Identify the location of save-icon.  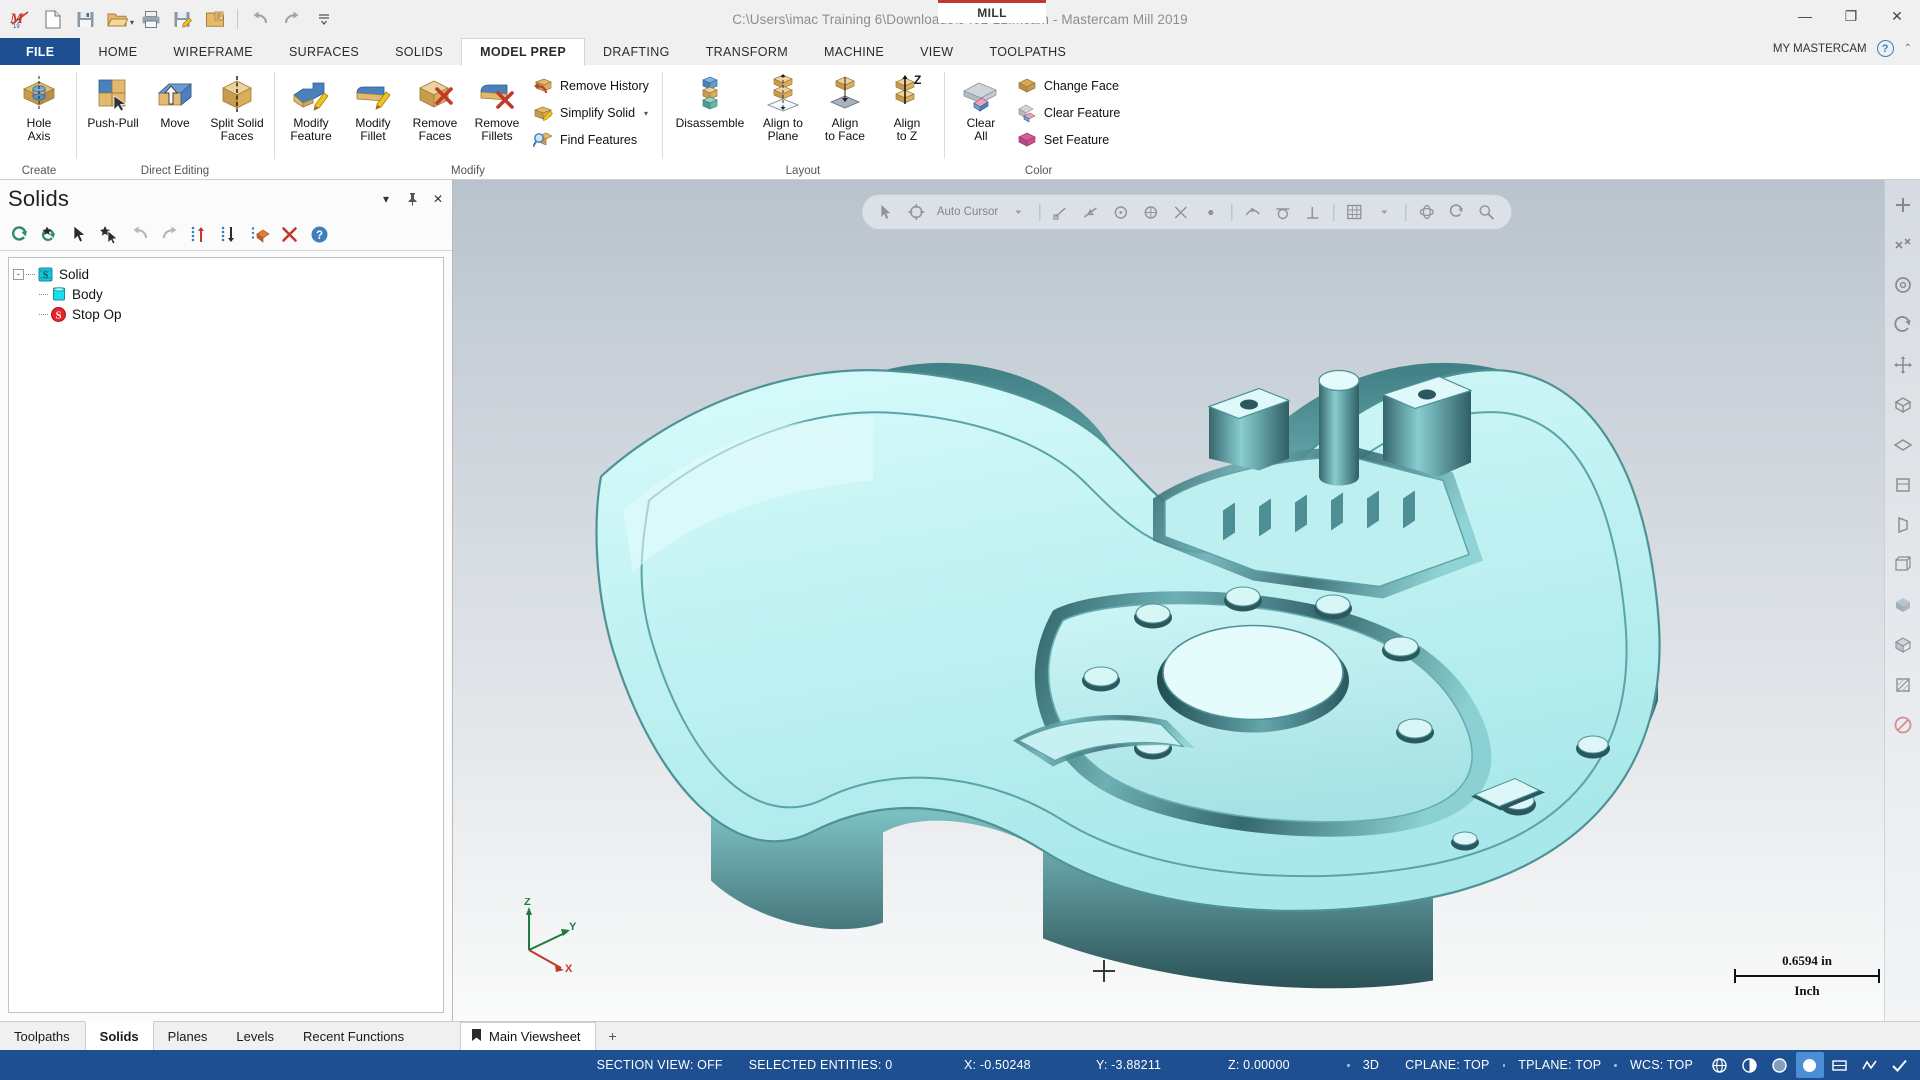
(85, 19).